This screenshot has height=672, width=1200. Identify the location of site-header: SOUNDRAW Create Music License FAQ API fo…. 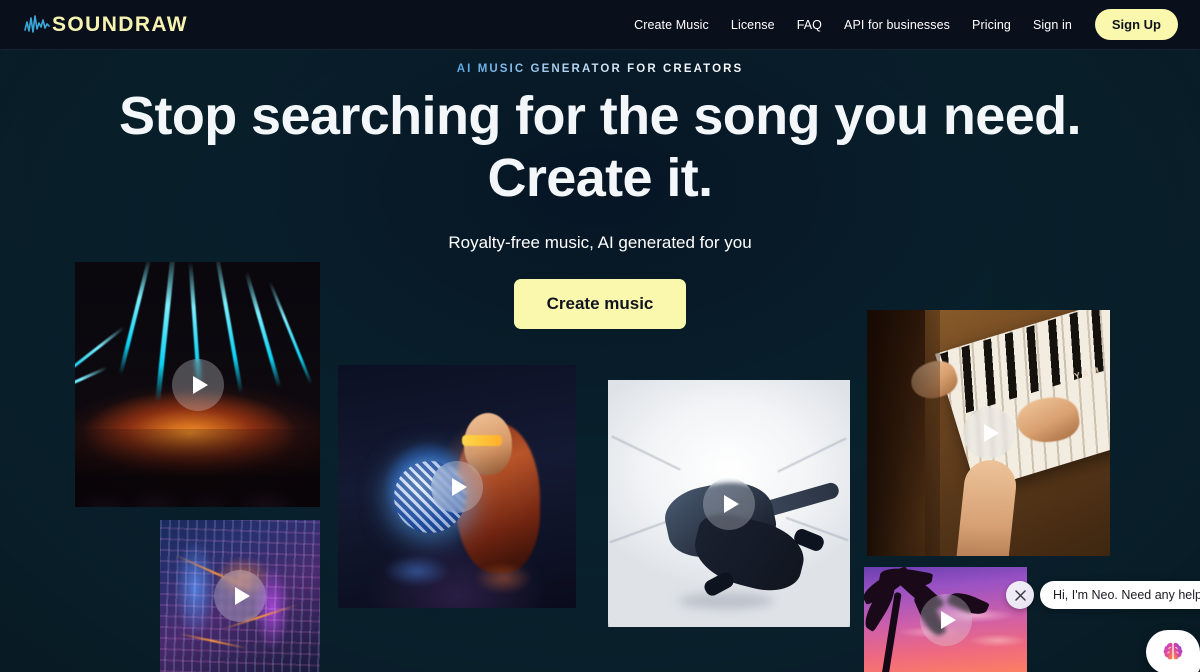
(600, 25).